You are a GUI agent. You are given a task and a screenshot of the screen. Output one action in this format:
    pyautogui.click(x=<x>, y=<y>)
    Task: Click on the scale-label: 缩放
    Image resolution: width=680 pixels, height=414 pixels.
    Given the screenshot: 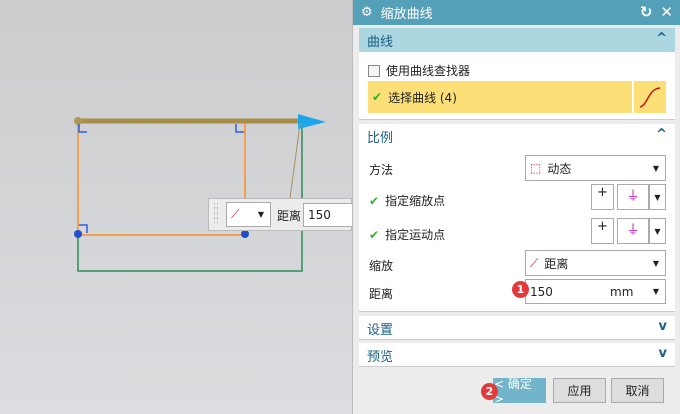 What is the action you would take?
    pyautogui.click(x=381, y=266)
    